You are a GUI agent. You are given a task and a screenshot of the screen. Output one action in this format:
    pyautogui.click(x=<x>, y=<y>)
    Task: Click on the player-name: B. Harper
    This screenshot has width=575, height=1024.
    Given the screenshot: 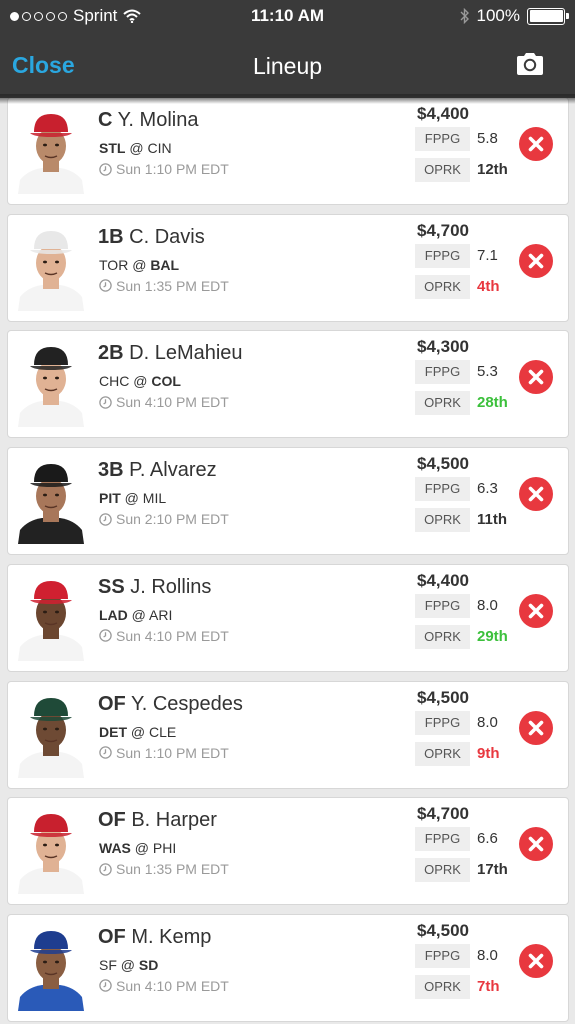 What is the action you would take?
    pyautogui.click(x=174, y=820)
    